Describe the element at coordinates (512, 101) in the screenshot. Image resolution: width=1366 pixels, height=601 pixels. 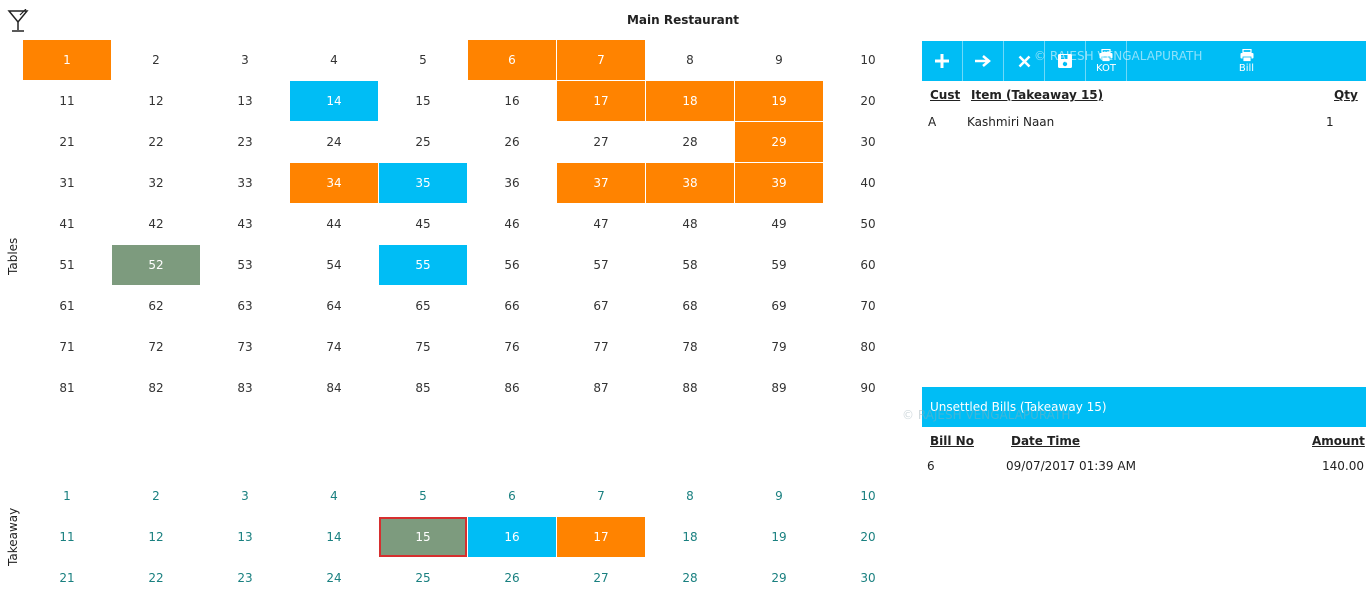
I see `table-cell-16: 16` at that location.